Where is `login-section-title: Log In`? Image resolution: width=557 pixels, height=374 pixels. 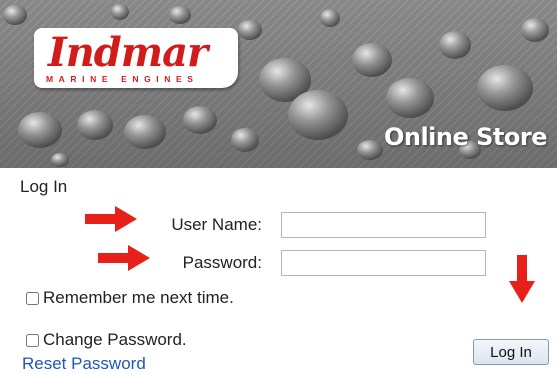 login-section-title: Log In is located at coordinates (44, 186).